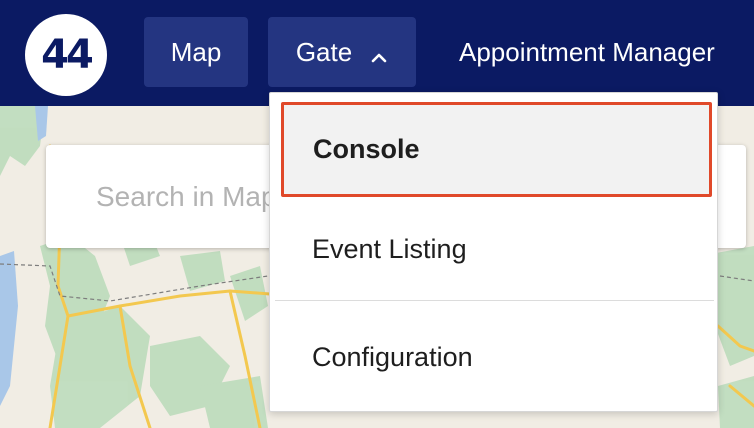 This screenshot has width=754, height=428. What do you see at coordinates (366, 149) in the screenshot?
I see `menu-item-console-label: Console` at bounding box center [366, 149].